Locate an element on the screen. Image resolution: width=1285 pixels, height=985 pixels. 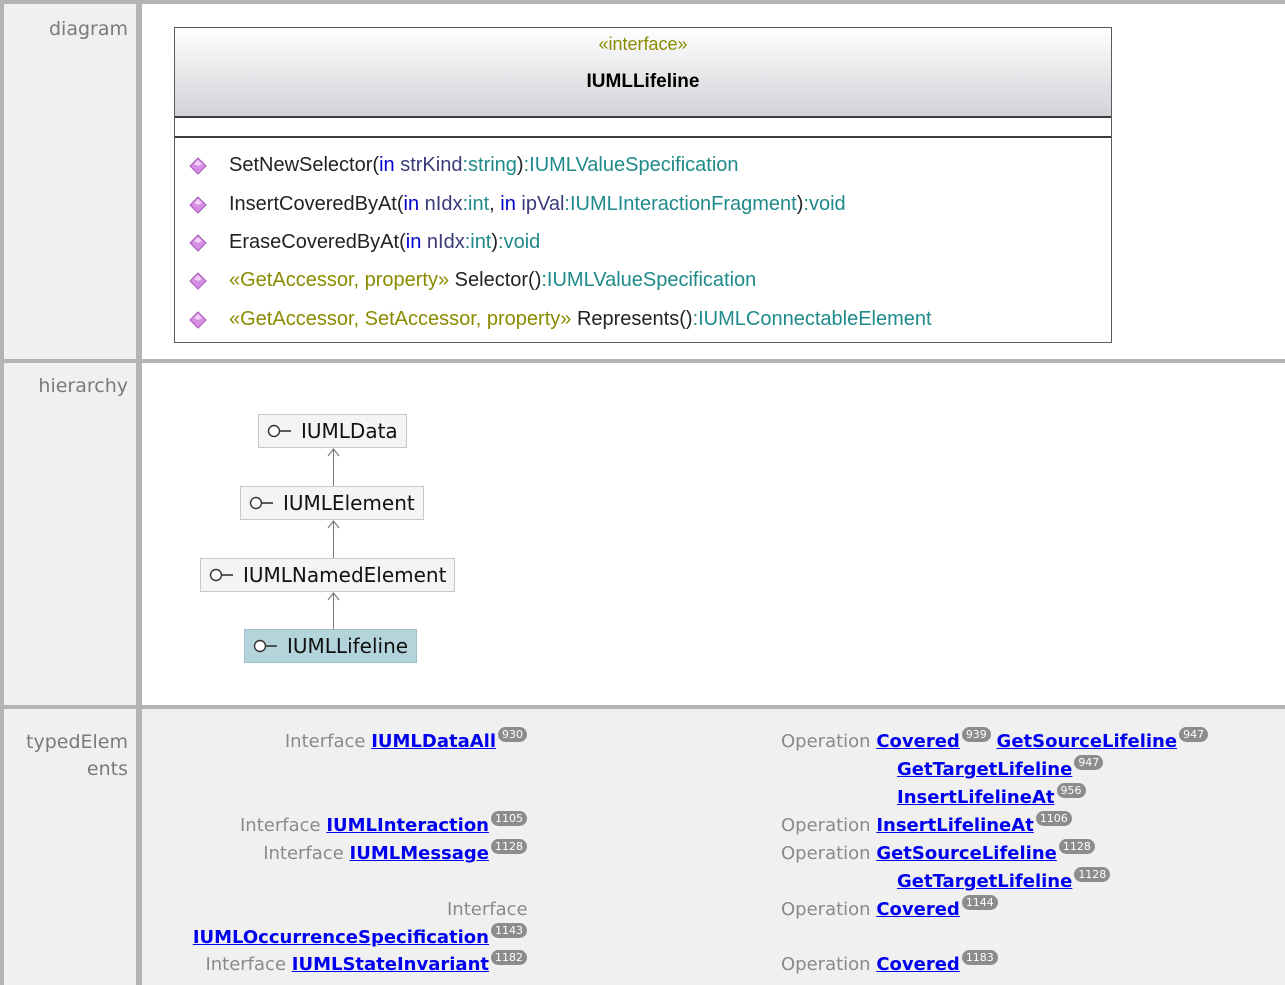
hierarchy-node-iumllifeline: IUMLLifeline is located at coordinates (331, 646).